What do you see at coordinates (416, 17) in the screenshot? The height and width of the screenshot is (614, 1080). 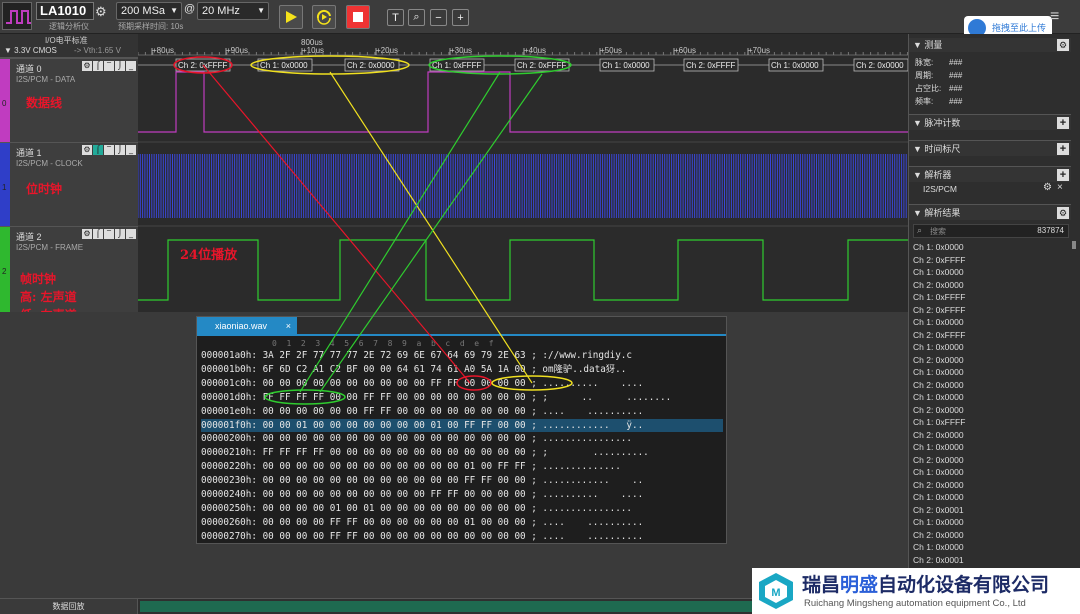 I see `zoom-region-icon: ⌕` at bounding box center [416, 17].